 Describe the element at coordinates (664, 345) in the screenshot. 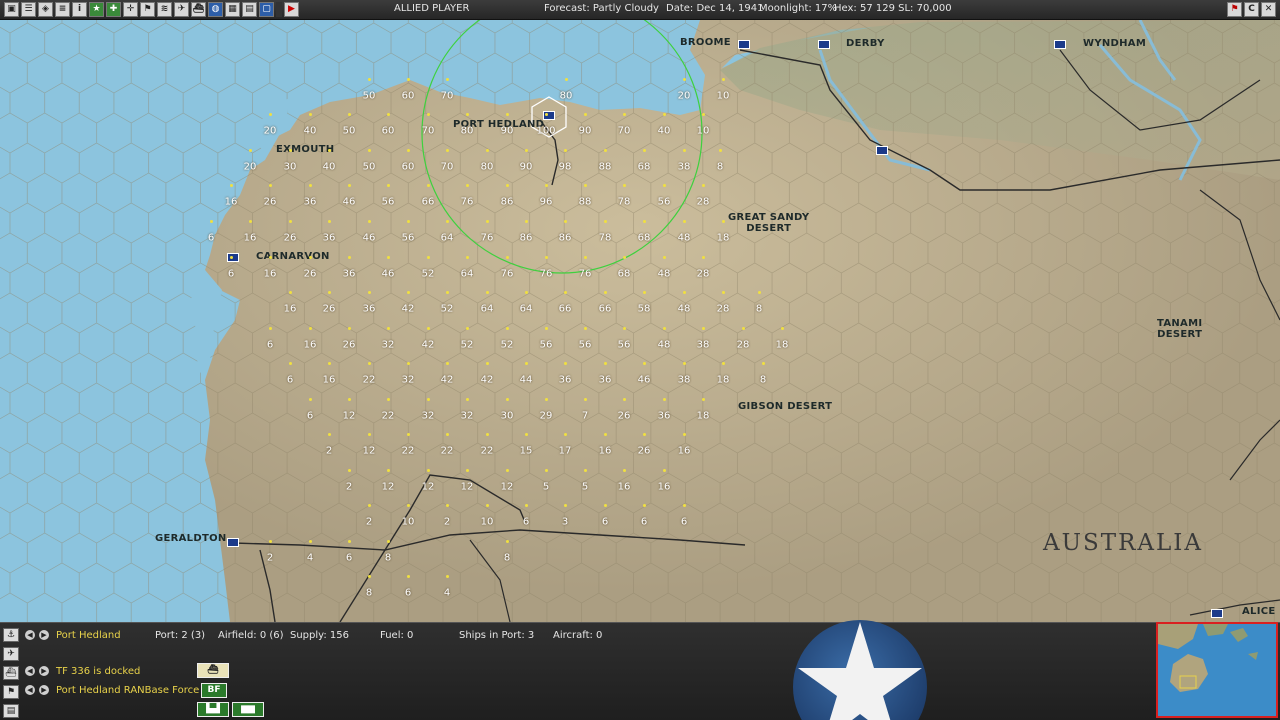

I see `range-number: 48` at that location.